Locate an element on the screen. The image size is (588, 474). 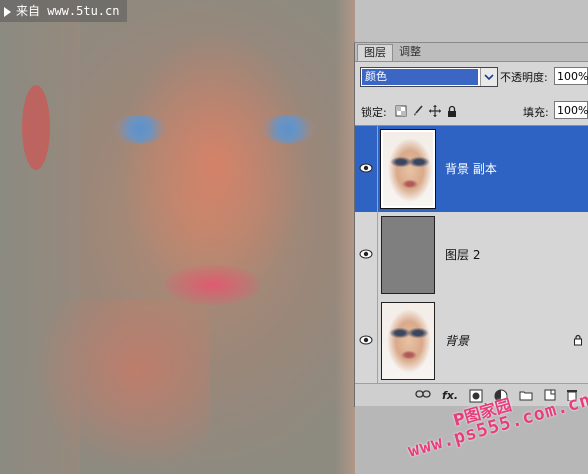
folder-icon is located at coordinates (526, 396).